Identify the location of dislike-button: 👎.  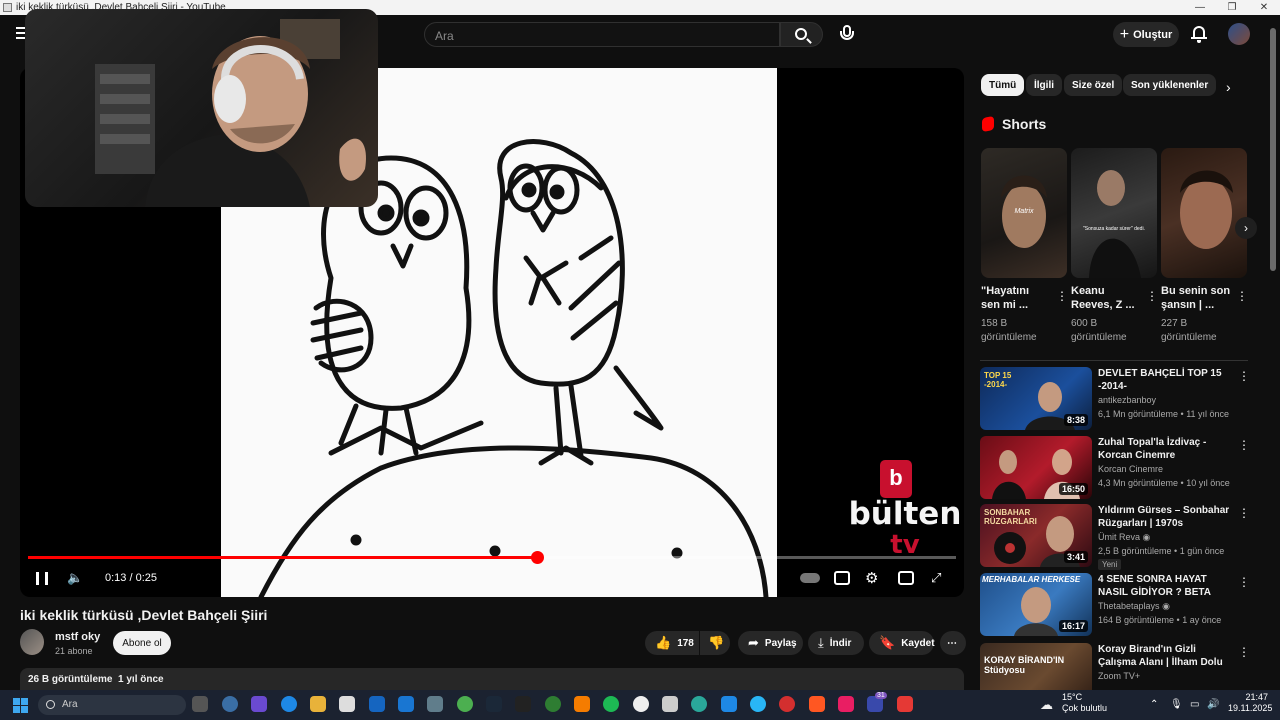
(715, 643).